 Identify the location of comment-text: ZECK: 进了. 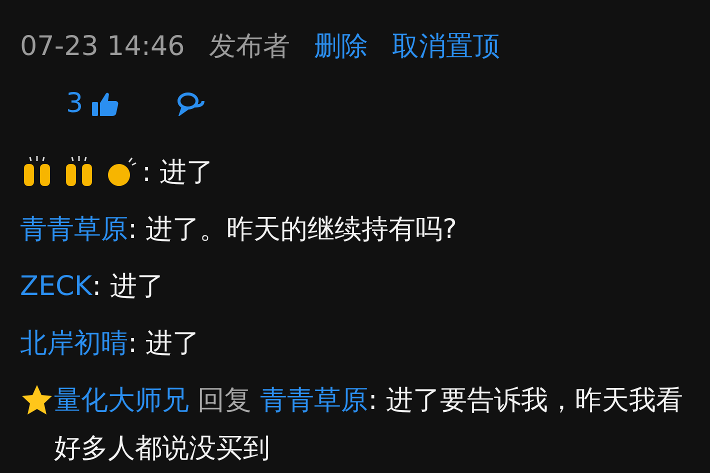
(92, 287).